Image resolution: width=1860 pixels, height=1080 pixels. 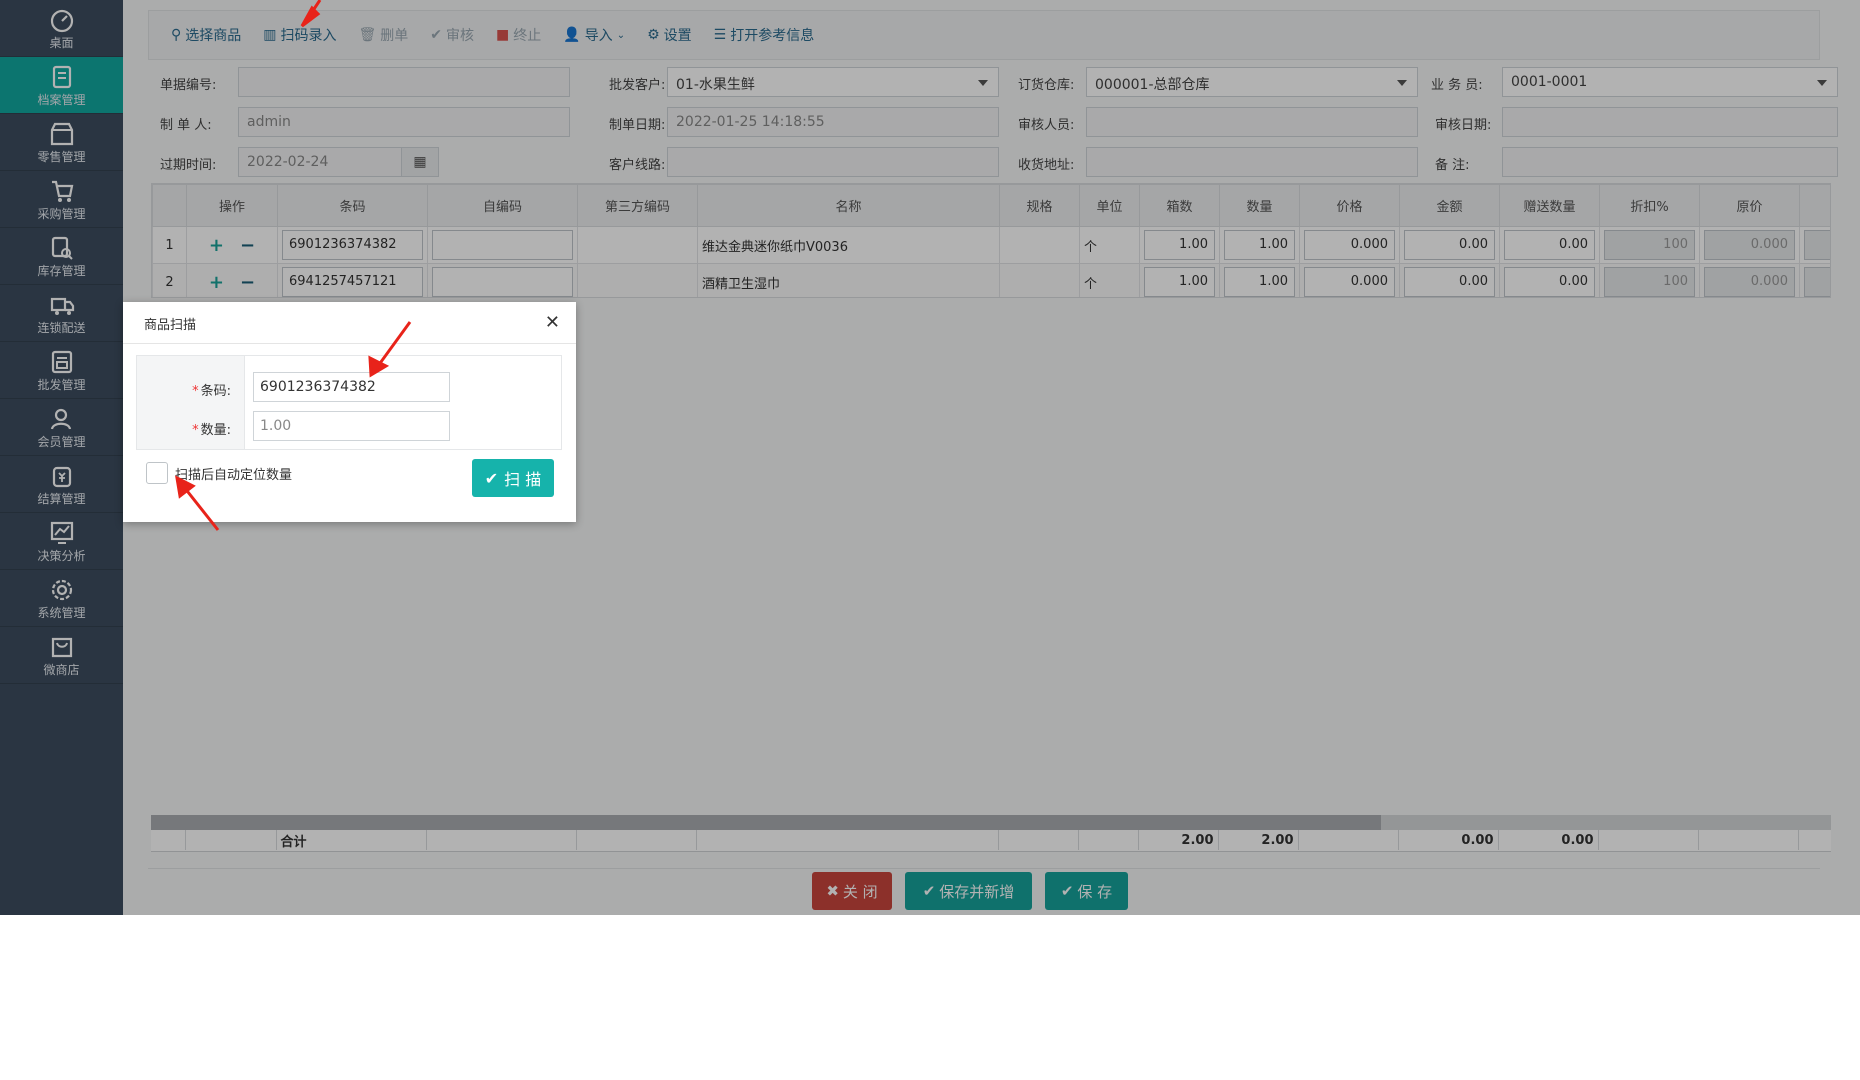 I want to click on annotation-arrows, so click(x=293, y=265).